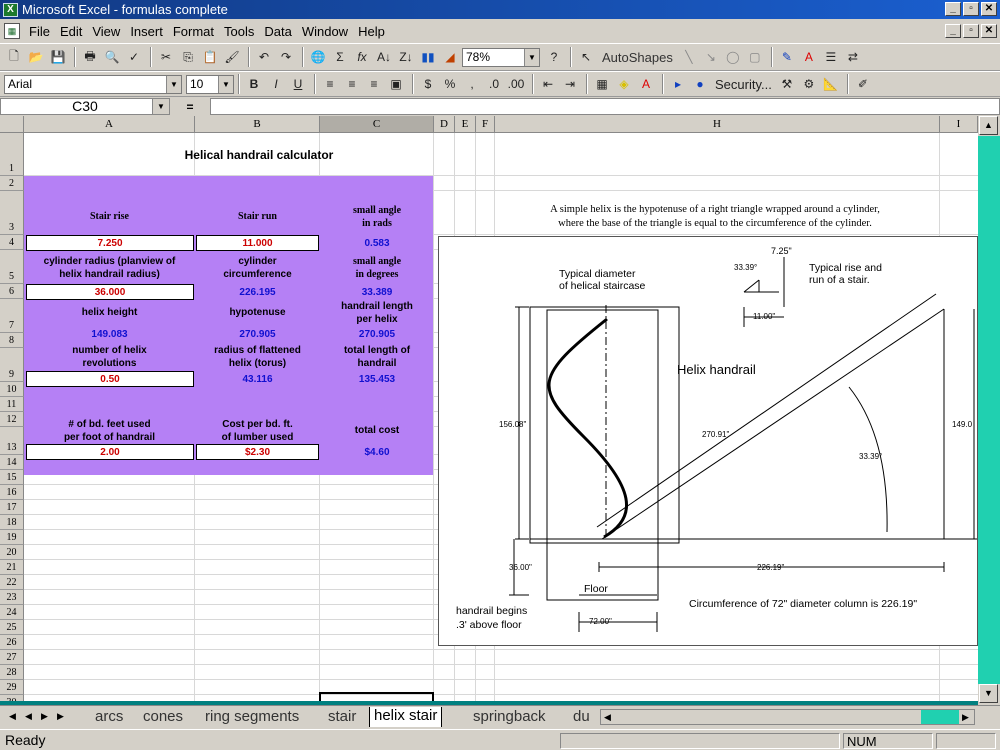  What do you see at coordinates (239, 31) in the screenshot?
I see `menu-tools: Tools` at bounding box center [239, 31].